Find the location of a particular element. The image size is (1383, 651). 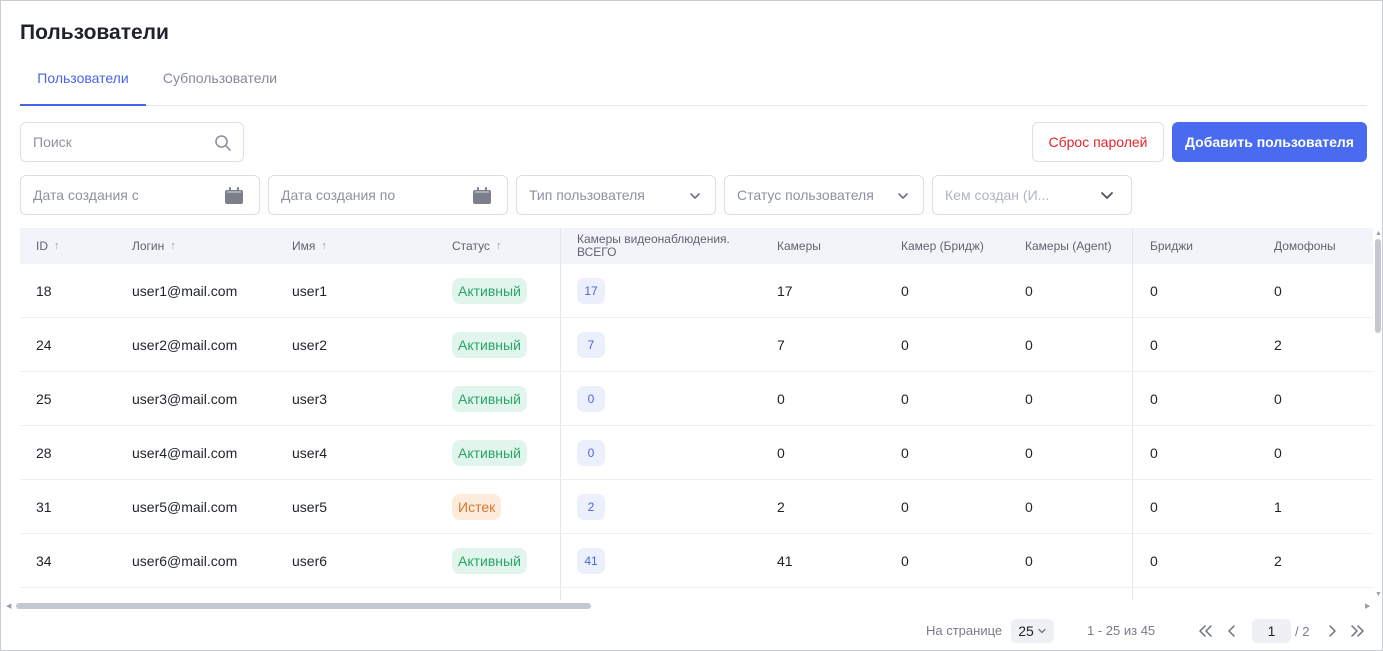

cell-cameras: 17 is located at coordinates (785, 291).